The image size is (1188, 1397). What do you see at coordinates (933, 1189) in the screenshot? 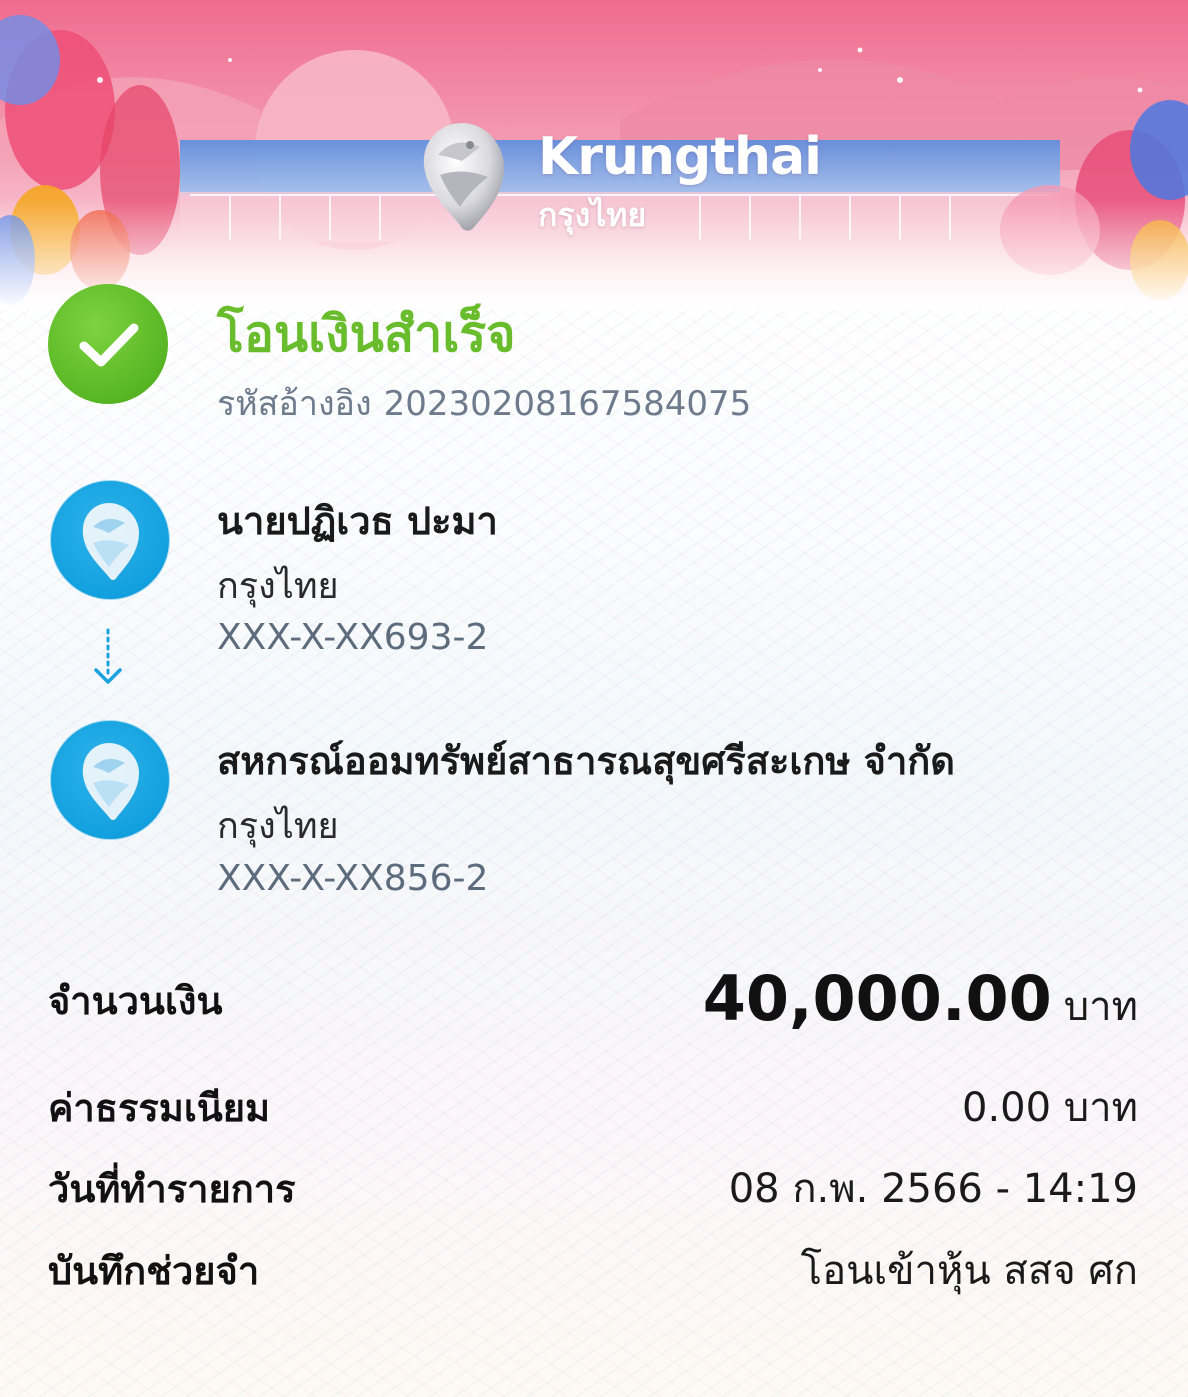
I see `transaction-date-value: 08 ก.พ. 2566 - 14:19` at bounding box center [933, 1189].